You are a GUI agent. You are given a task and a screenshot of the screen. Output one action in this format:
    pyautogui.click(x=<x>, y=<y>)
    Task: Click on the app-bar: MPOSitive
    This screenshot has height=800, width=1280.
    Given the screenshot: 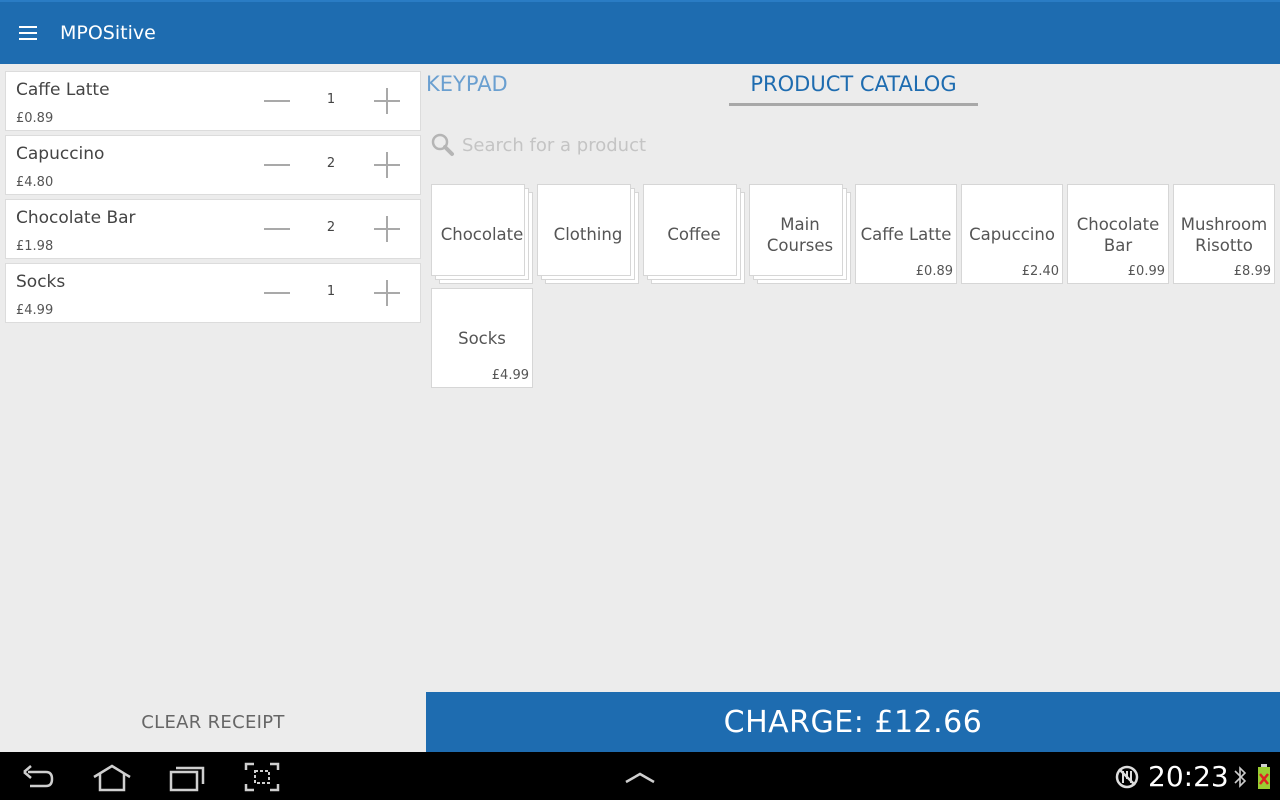 What is the action you would take?
    pyautogui.click(x=640, y=32)
    